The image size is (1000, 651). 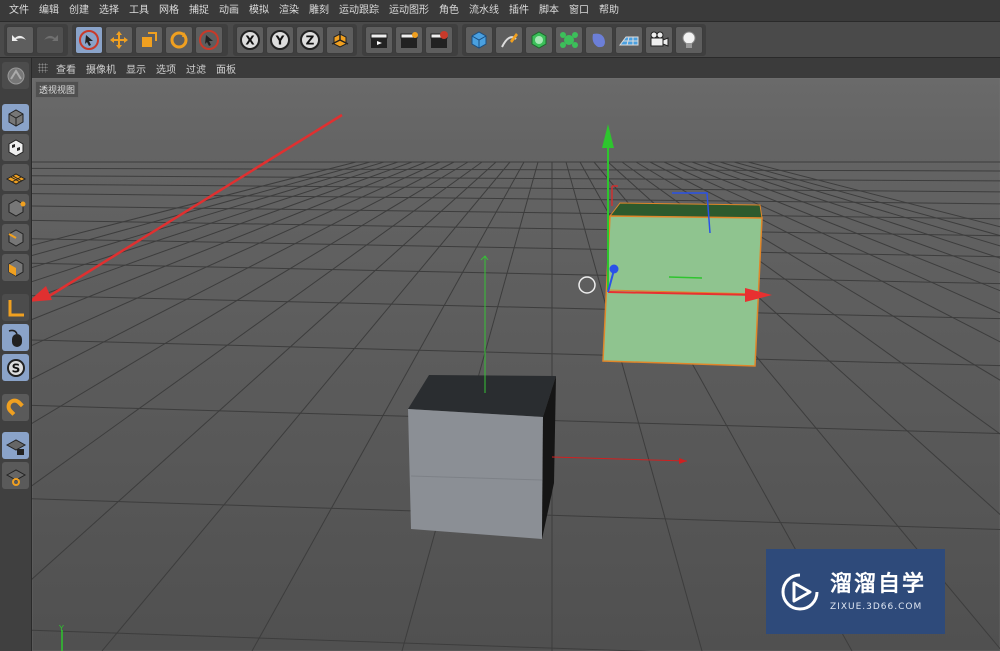 I want to click on menu-item-5: 网格, so click(x=169, y=11).